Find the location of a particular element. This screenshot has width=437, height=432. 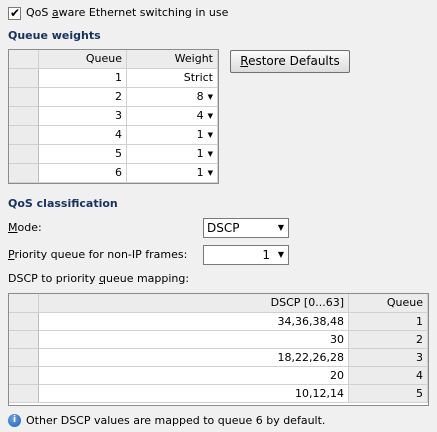

priority-queue-select-value: 1 is located at coordinates (266, 255).